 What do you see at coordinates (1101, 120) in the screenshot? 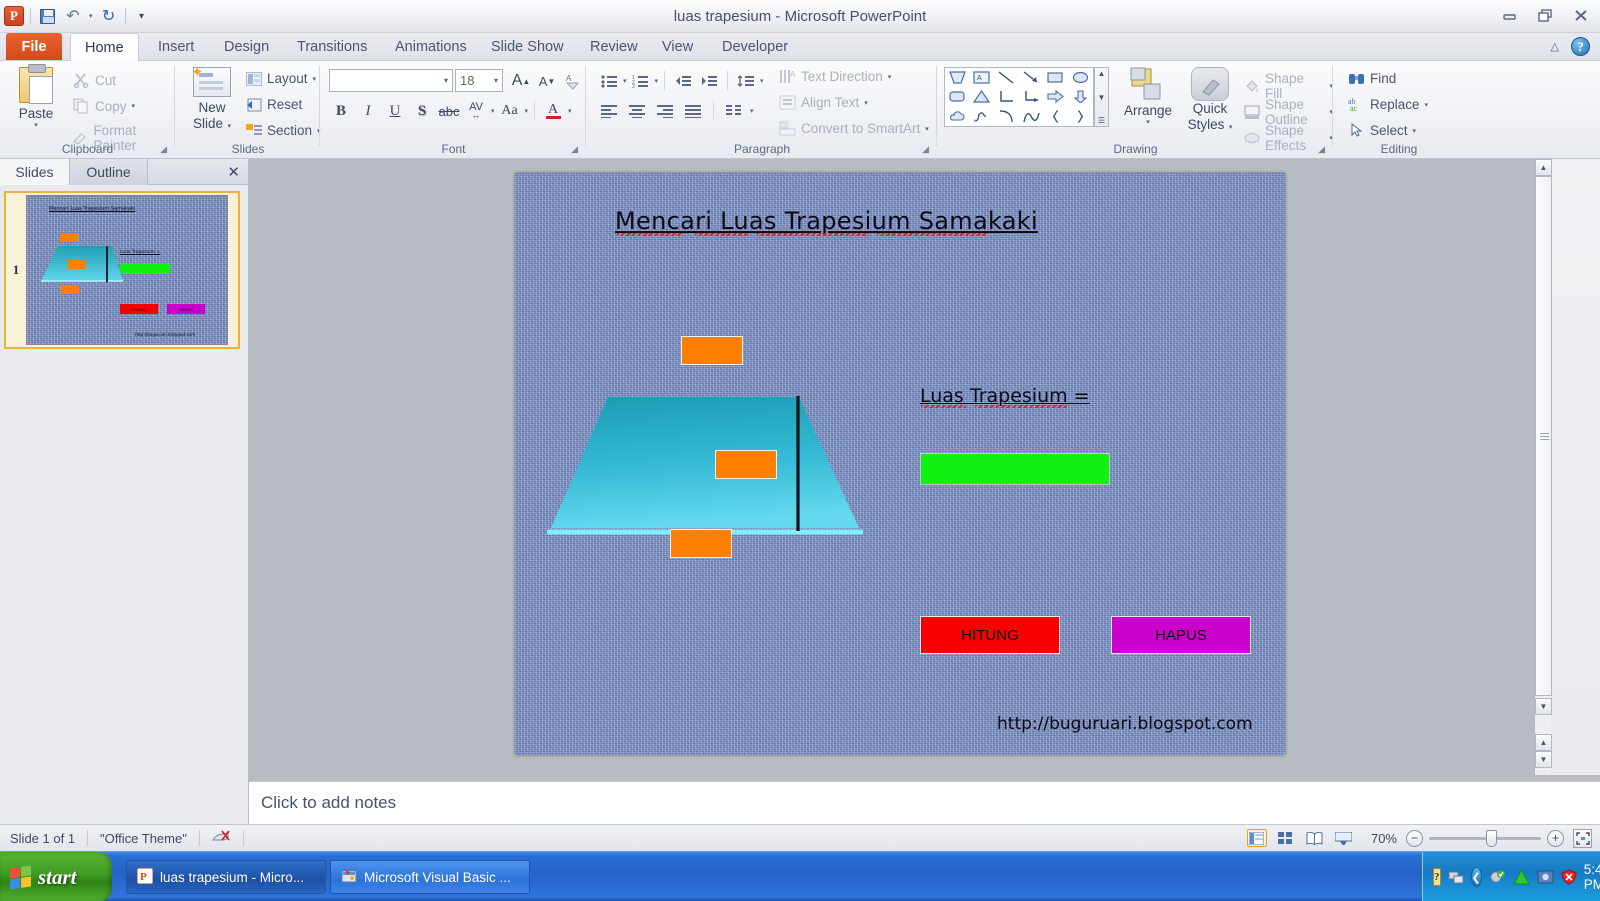
I see `more-shapes-icon: ☰` at bounding box center [1101, 120].